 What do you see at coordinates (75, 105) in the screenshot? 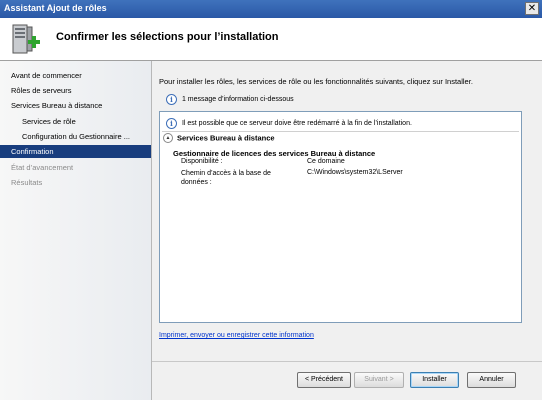
I see `sidebar-item-services-bureau-a-distance: Services Bureau à distance` at bounding box center [75, 105].